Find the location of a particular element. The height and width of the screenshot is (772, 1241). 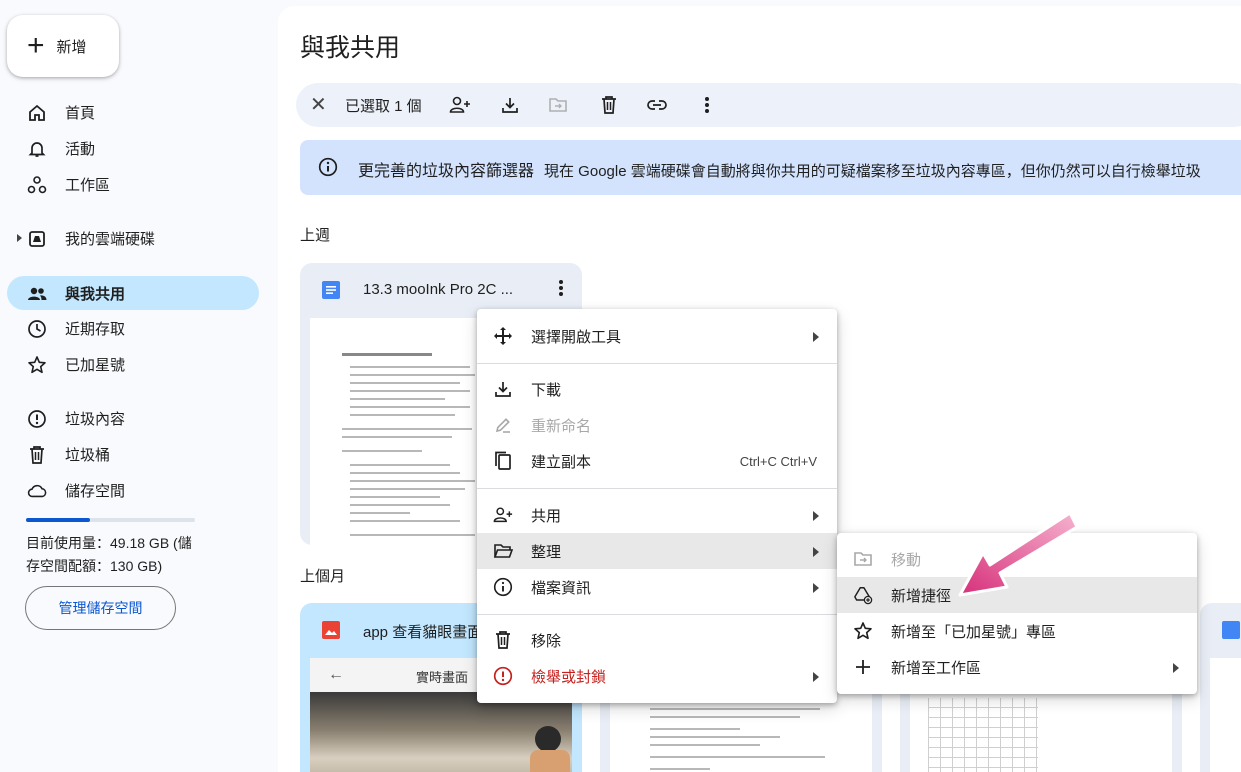

sidebar-item-label: 已加星號 is located at coordinates (95, 365).